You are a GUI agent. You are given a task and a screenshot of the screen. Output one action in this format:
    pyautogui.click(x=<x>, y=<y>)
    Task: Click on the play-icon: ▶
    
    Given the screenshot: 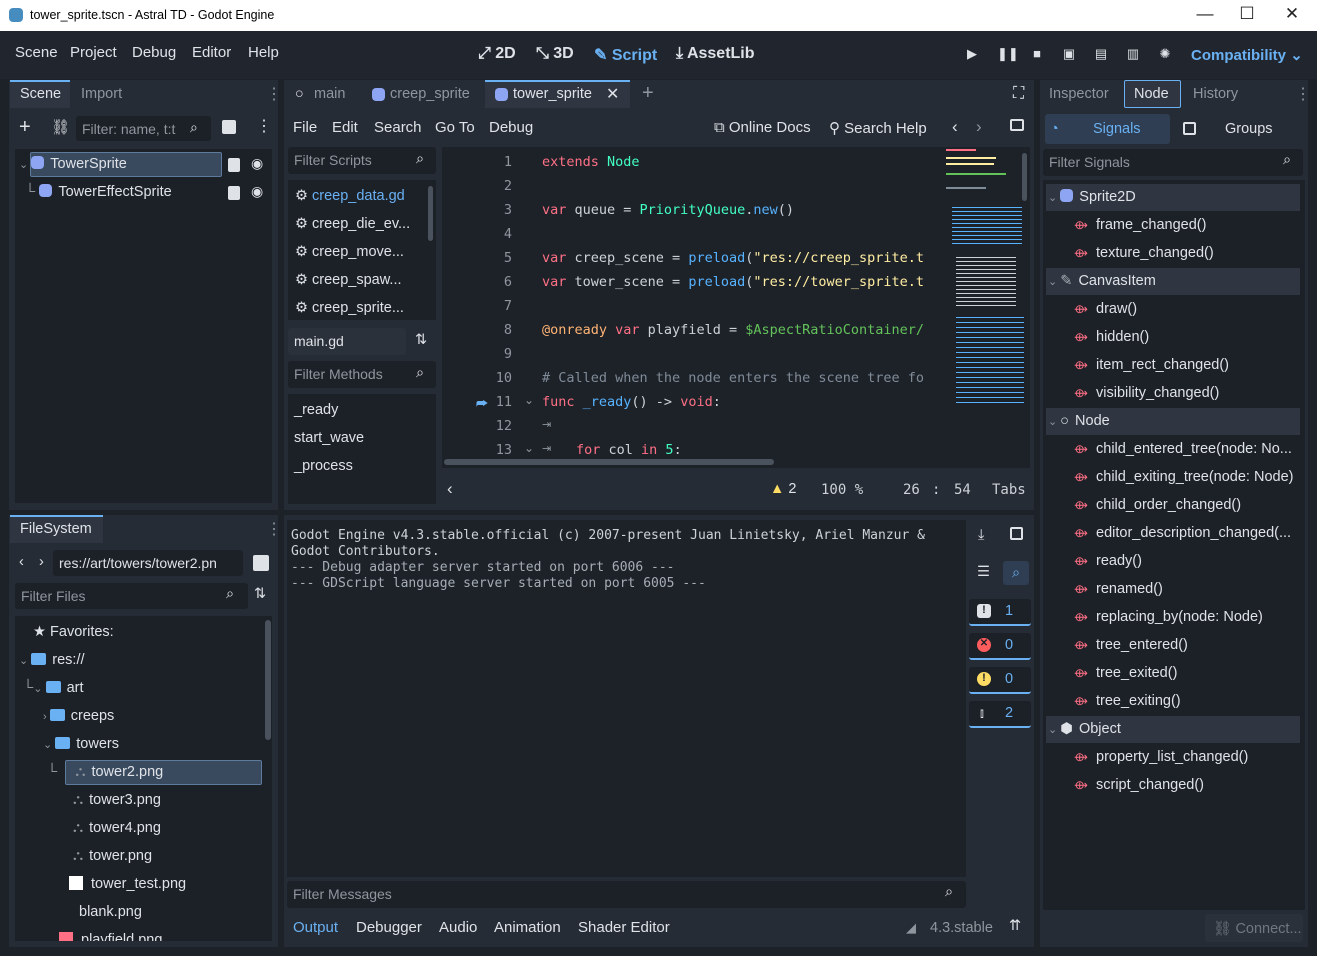 What is the action you would take?
    pyautogui.click(x=972, y=54)
    